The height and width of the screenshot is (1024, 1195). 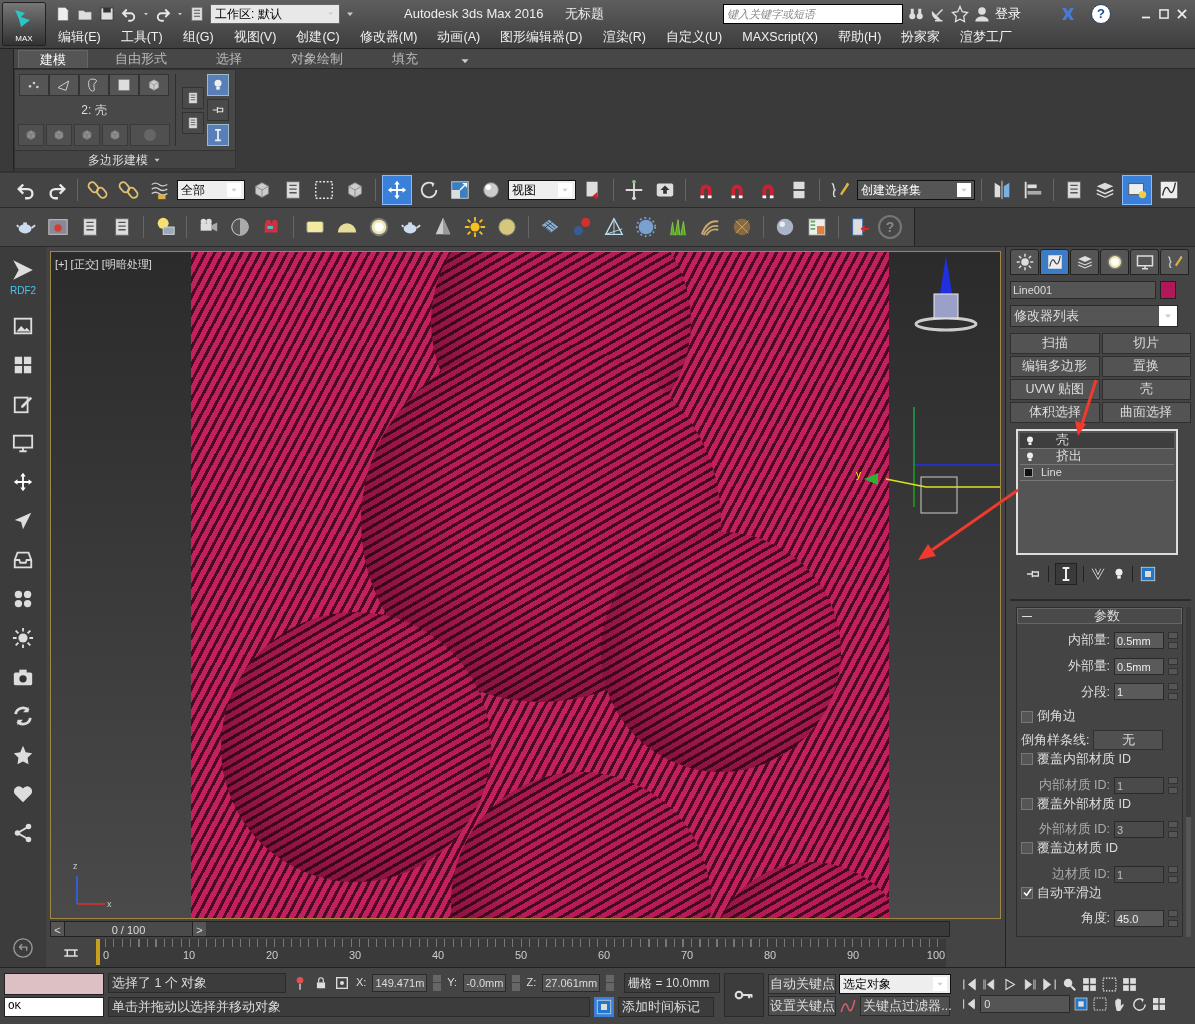 What do you see at coordinates (859, 37) in the screenshot?
I see `menu-item: 帮助(H)` at bounding box center [859, 37].